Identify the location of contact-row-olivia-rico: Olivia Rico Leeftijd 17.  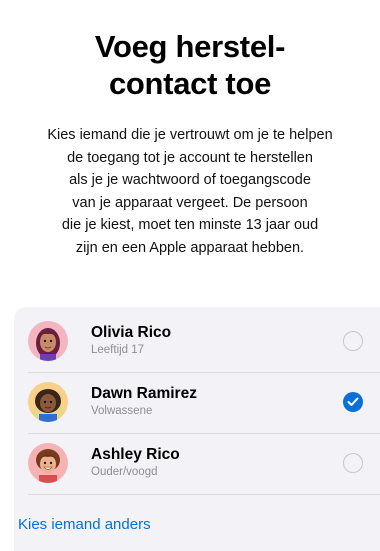
(197, 341).